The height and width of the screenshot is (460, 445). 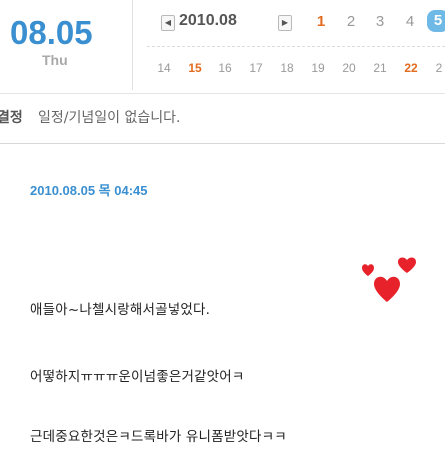 I want to click on heart-large-icon, so click(x=387, y=289).